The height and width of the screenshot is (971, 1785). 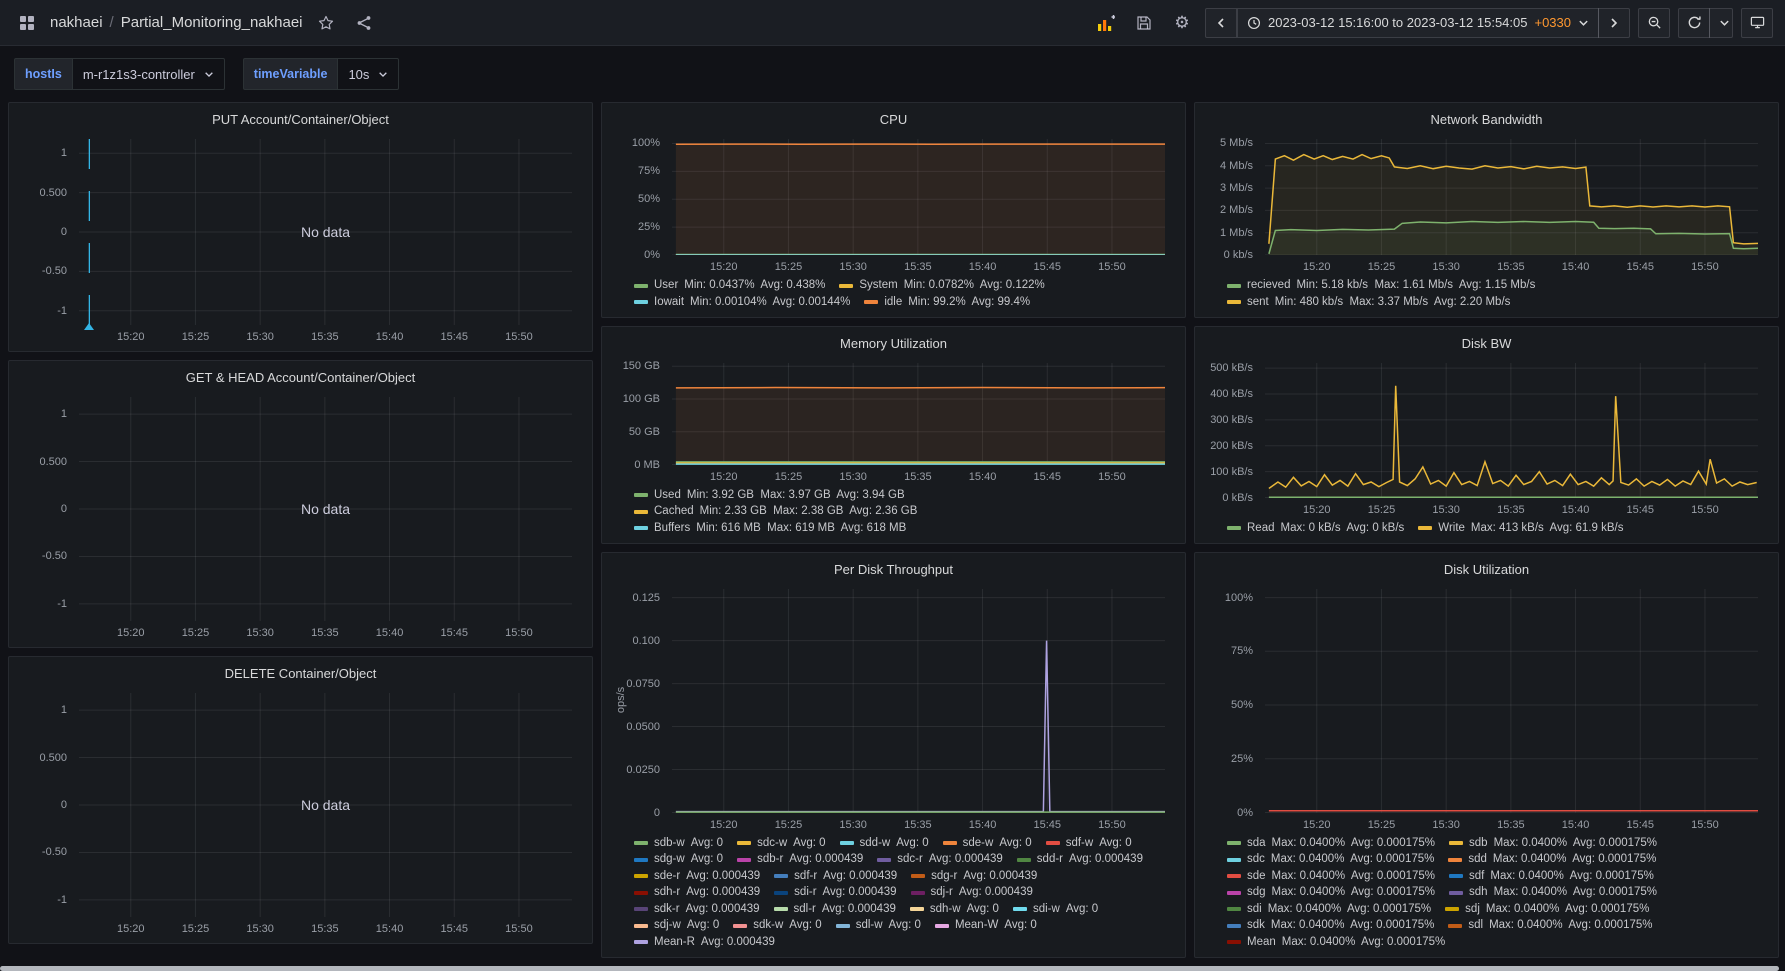 I want to click on apps-menu-button, so click(x=27, y=23).